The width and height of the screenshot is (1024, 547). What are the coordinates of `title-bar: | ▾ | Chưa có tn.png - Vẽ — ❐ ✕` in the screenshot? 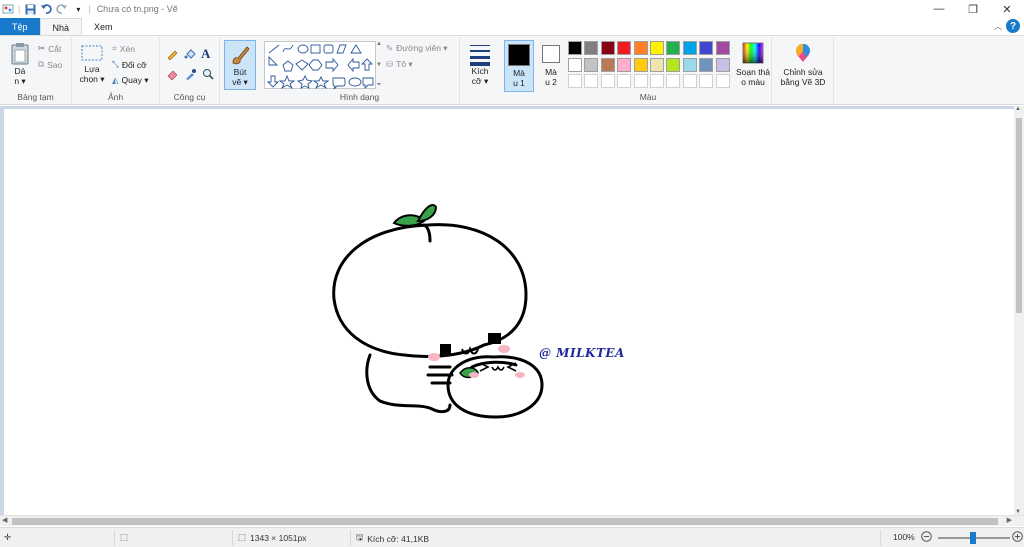 It's located at (512, 9).